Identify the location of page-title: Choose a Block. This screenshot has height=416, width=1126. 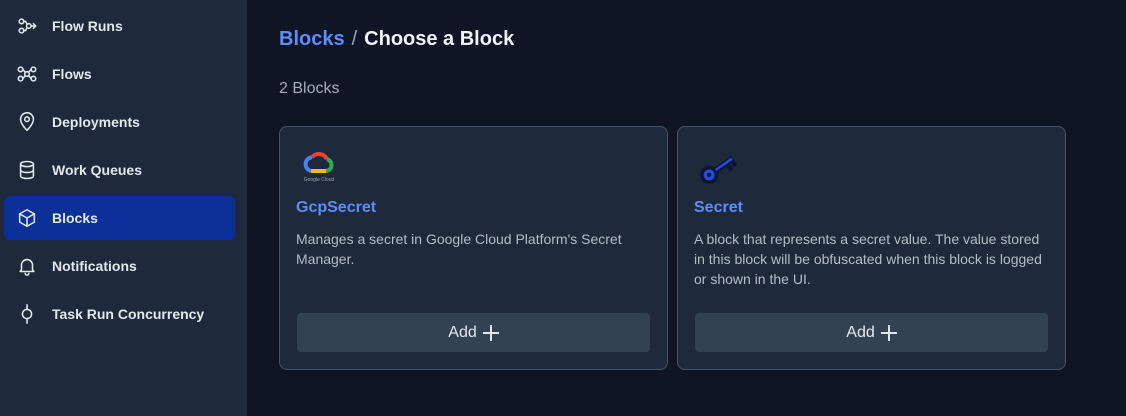
(439, 39).